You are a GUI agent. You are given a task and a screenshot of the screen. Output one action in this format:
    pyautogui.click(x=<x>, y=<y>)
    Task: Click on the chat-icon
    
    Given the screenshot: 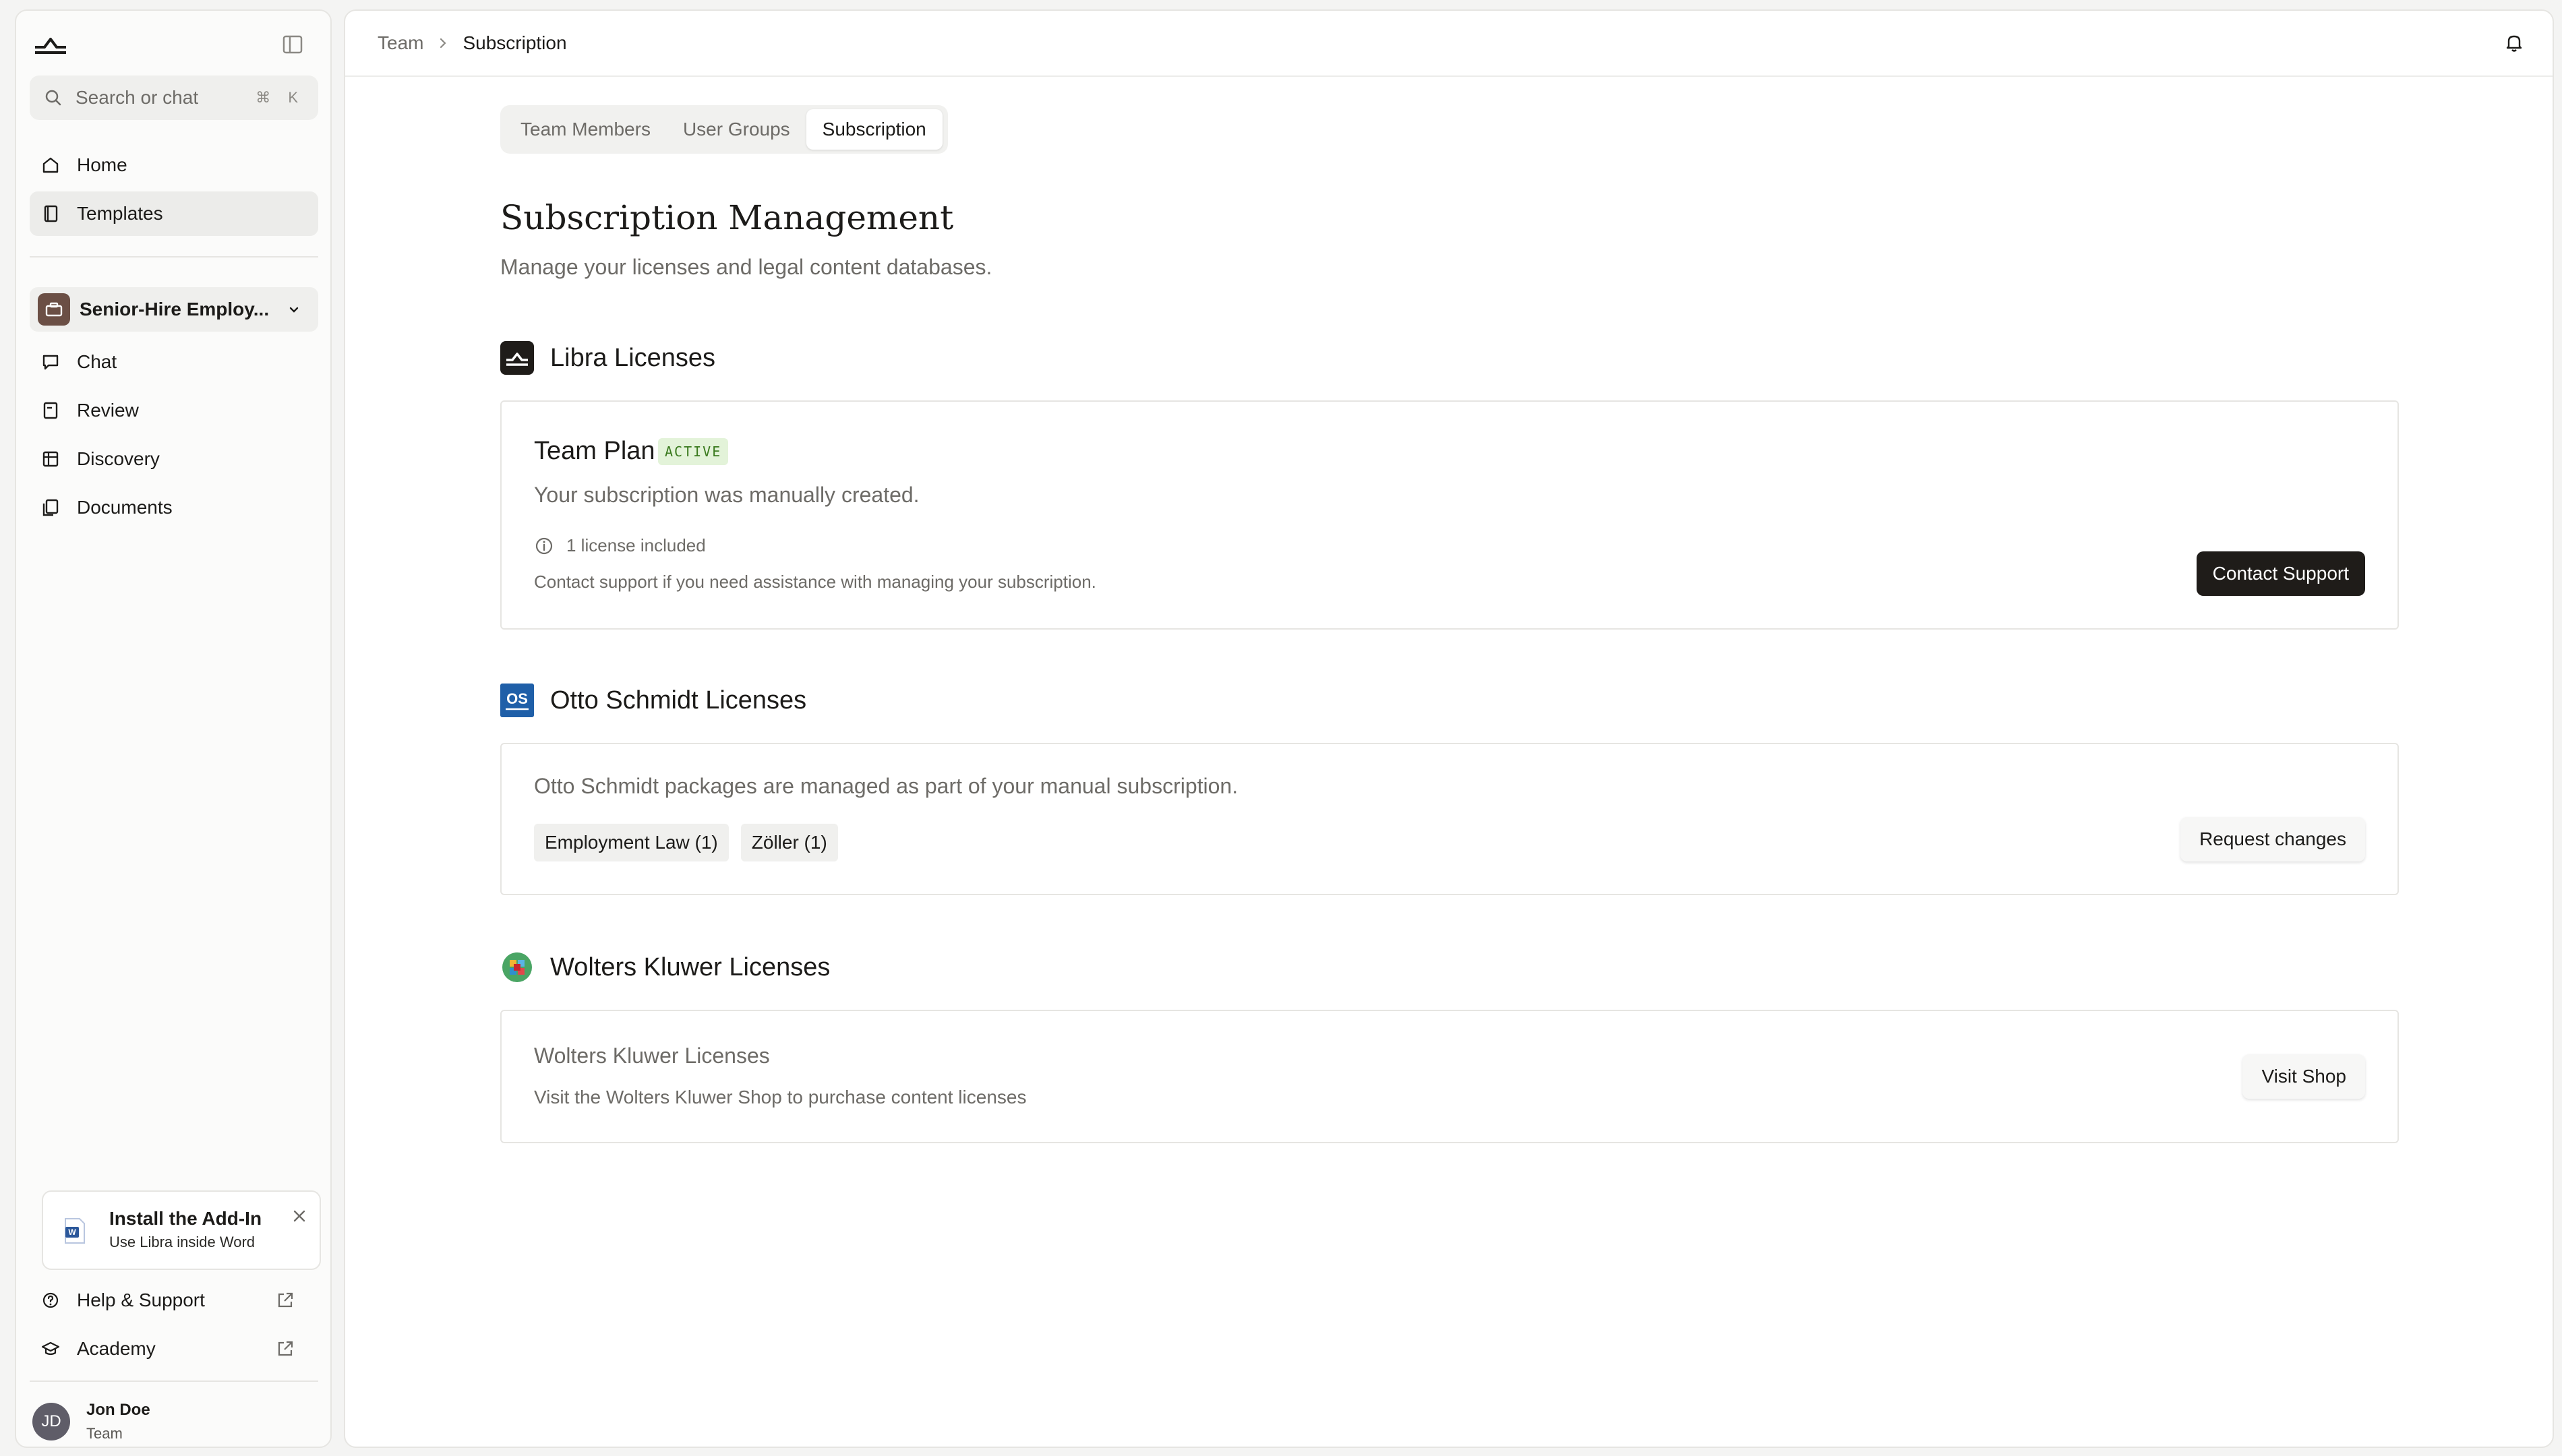 What is the action you would take?
    pyautogui.click(x=51, y=362)
    